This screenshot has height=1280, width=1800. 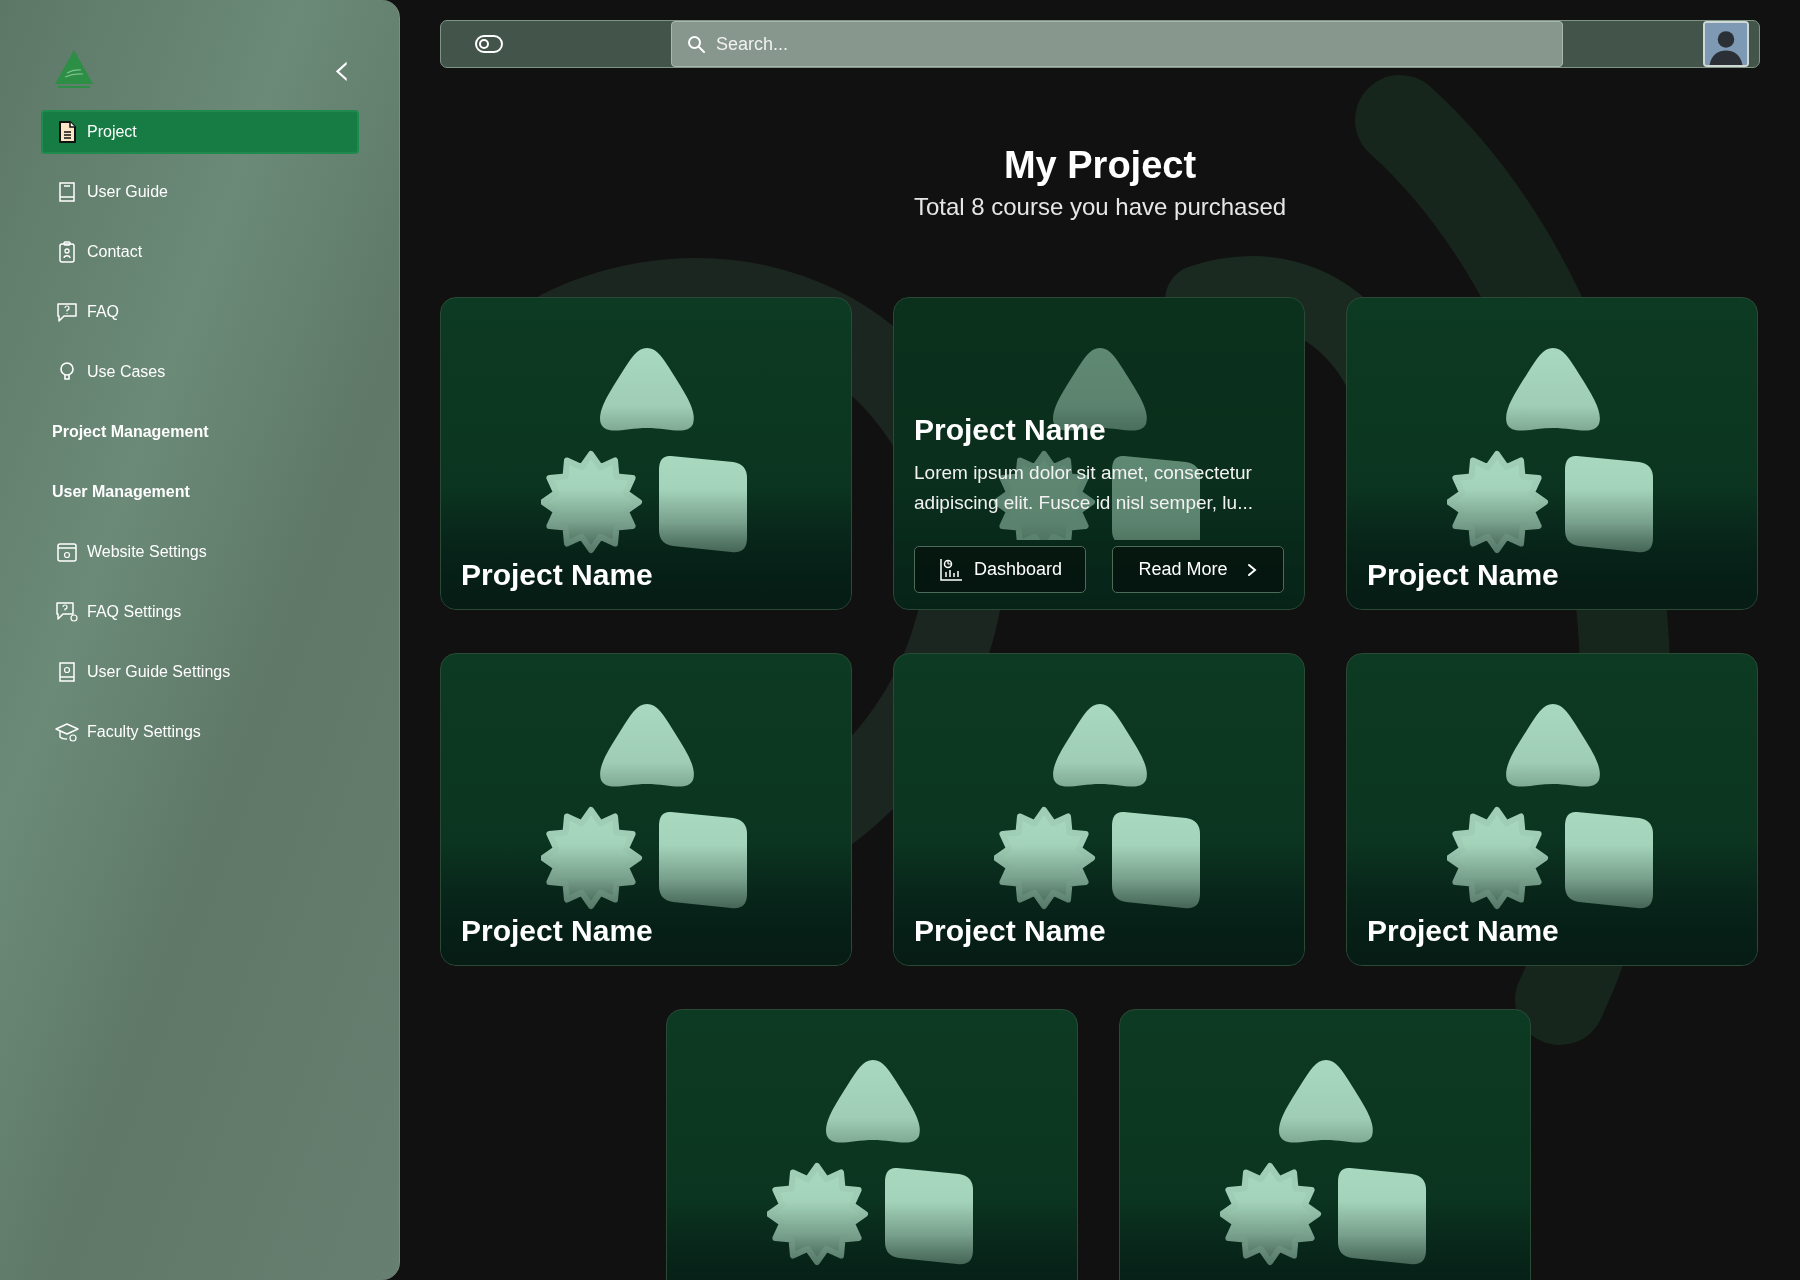 I want to click on page-subtitle: Total 8 course you have purchased, so click(x=1100, y=207).